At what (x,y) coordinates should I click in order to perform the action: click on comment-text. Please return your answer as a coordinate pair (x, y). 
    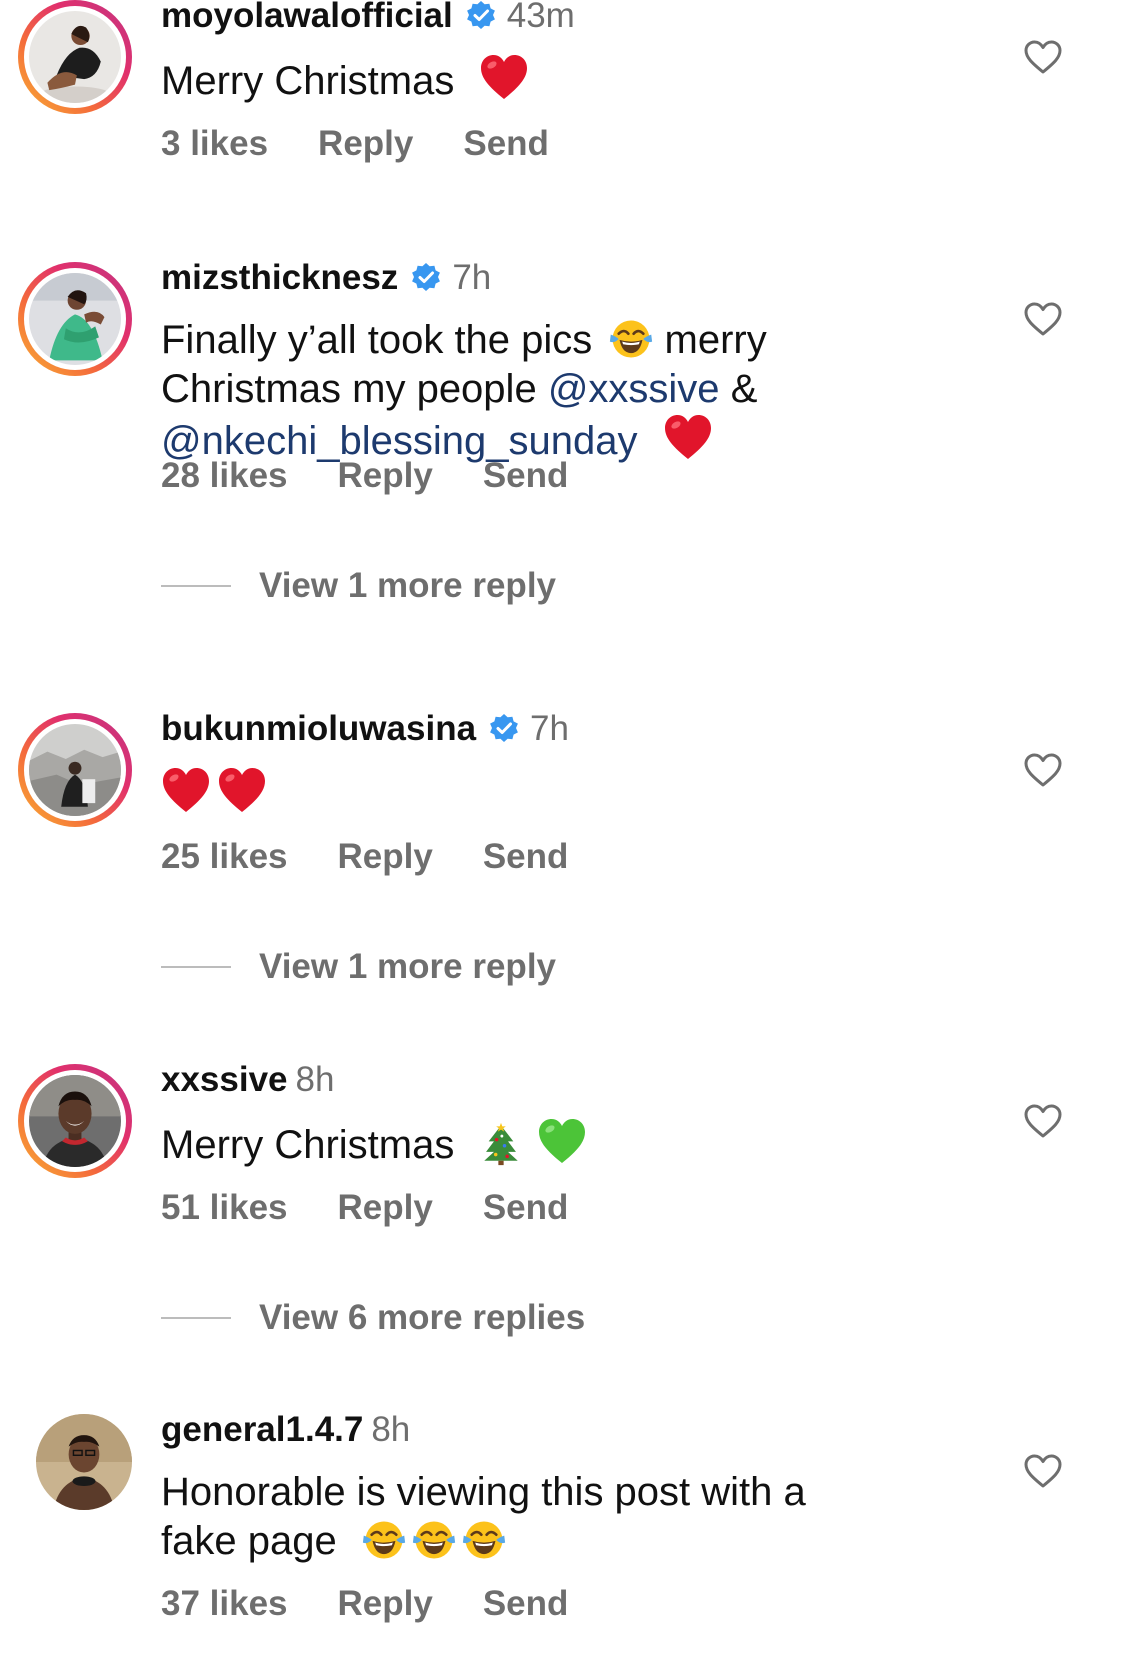
    Looking at the image, I should click on (531, 793).